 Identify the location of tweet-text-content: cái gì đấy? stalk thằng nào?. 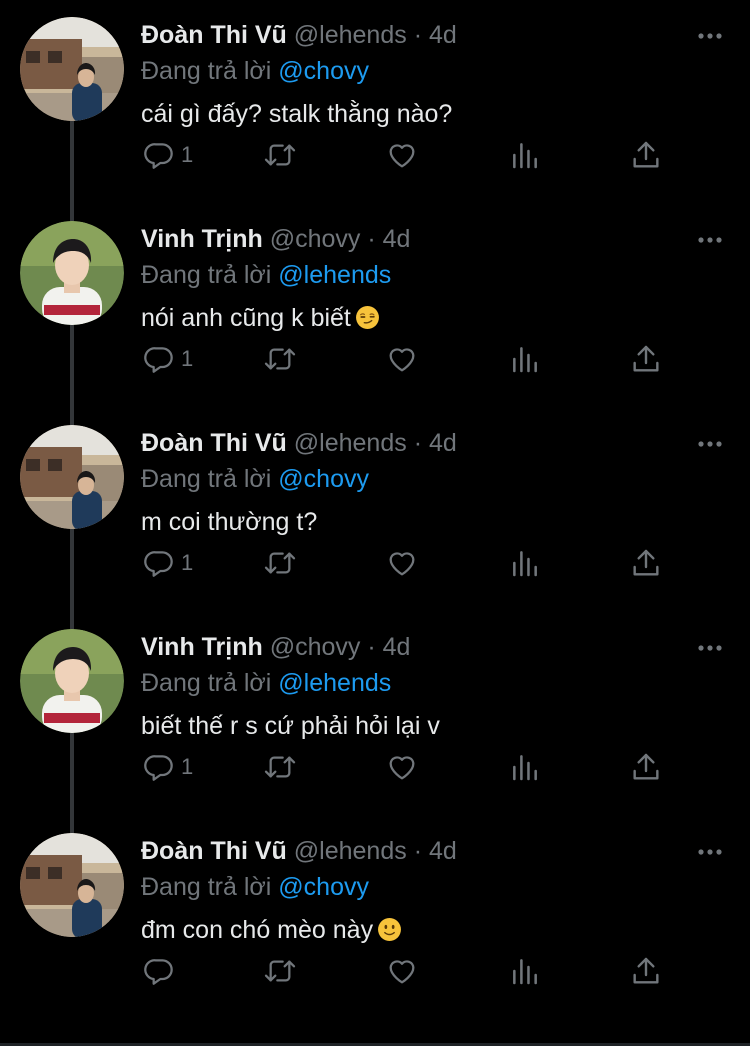
(297, 114).